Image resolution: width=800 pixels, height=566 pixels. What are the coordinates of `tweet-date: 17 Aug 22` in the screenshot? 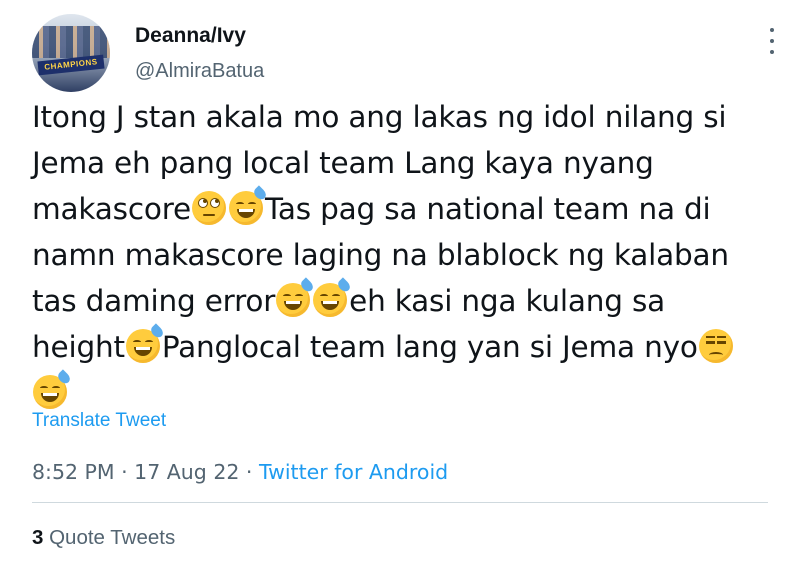 It's located at (186, 472).